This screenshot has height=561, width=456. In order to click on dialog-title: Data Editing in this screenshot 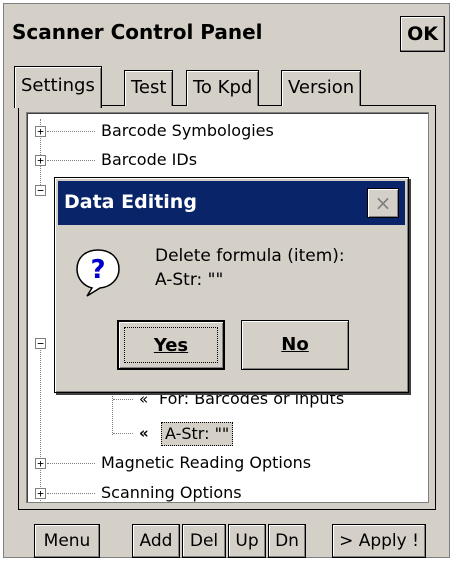, I will do `click(130, 202)`.